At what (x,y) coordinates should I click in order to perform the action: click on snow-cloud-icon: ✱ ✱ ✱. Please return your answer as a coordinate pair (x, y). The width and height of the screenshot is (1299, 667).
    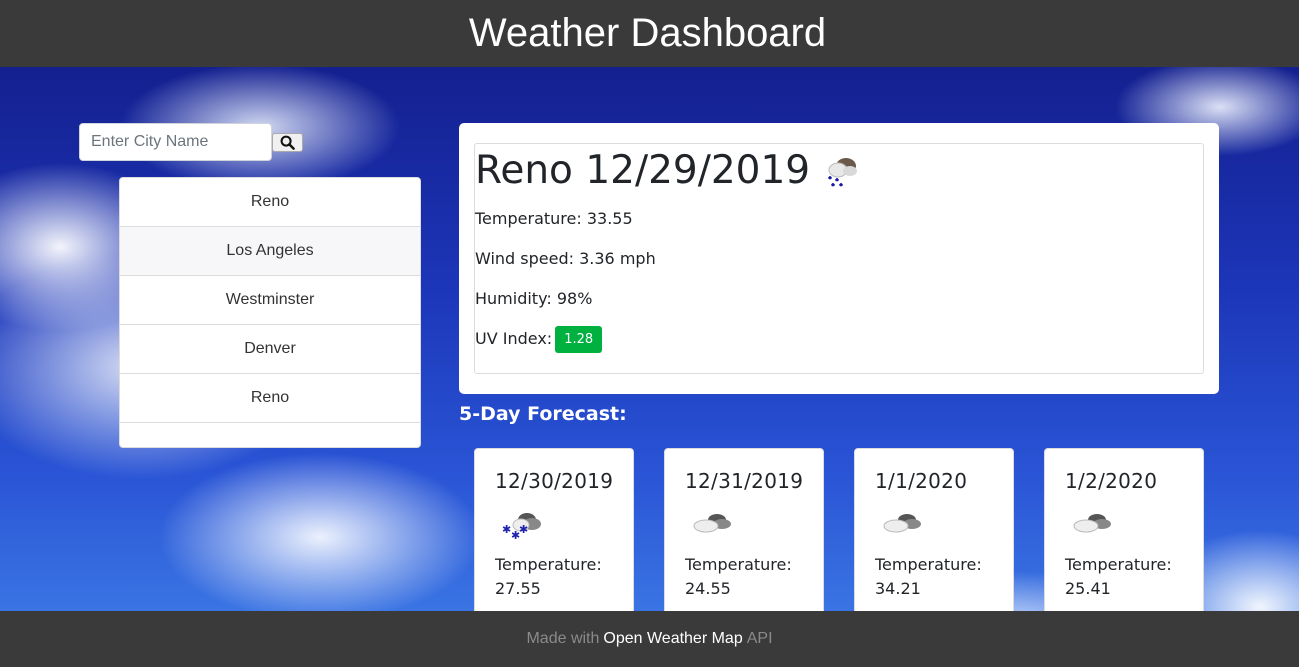
    Looking at the image, I should click on (521, 527).